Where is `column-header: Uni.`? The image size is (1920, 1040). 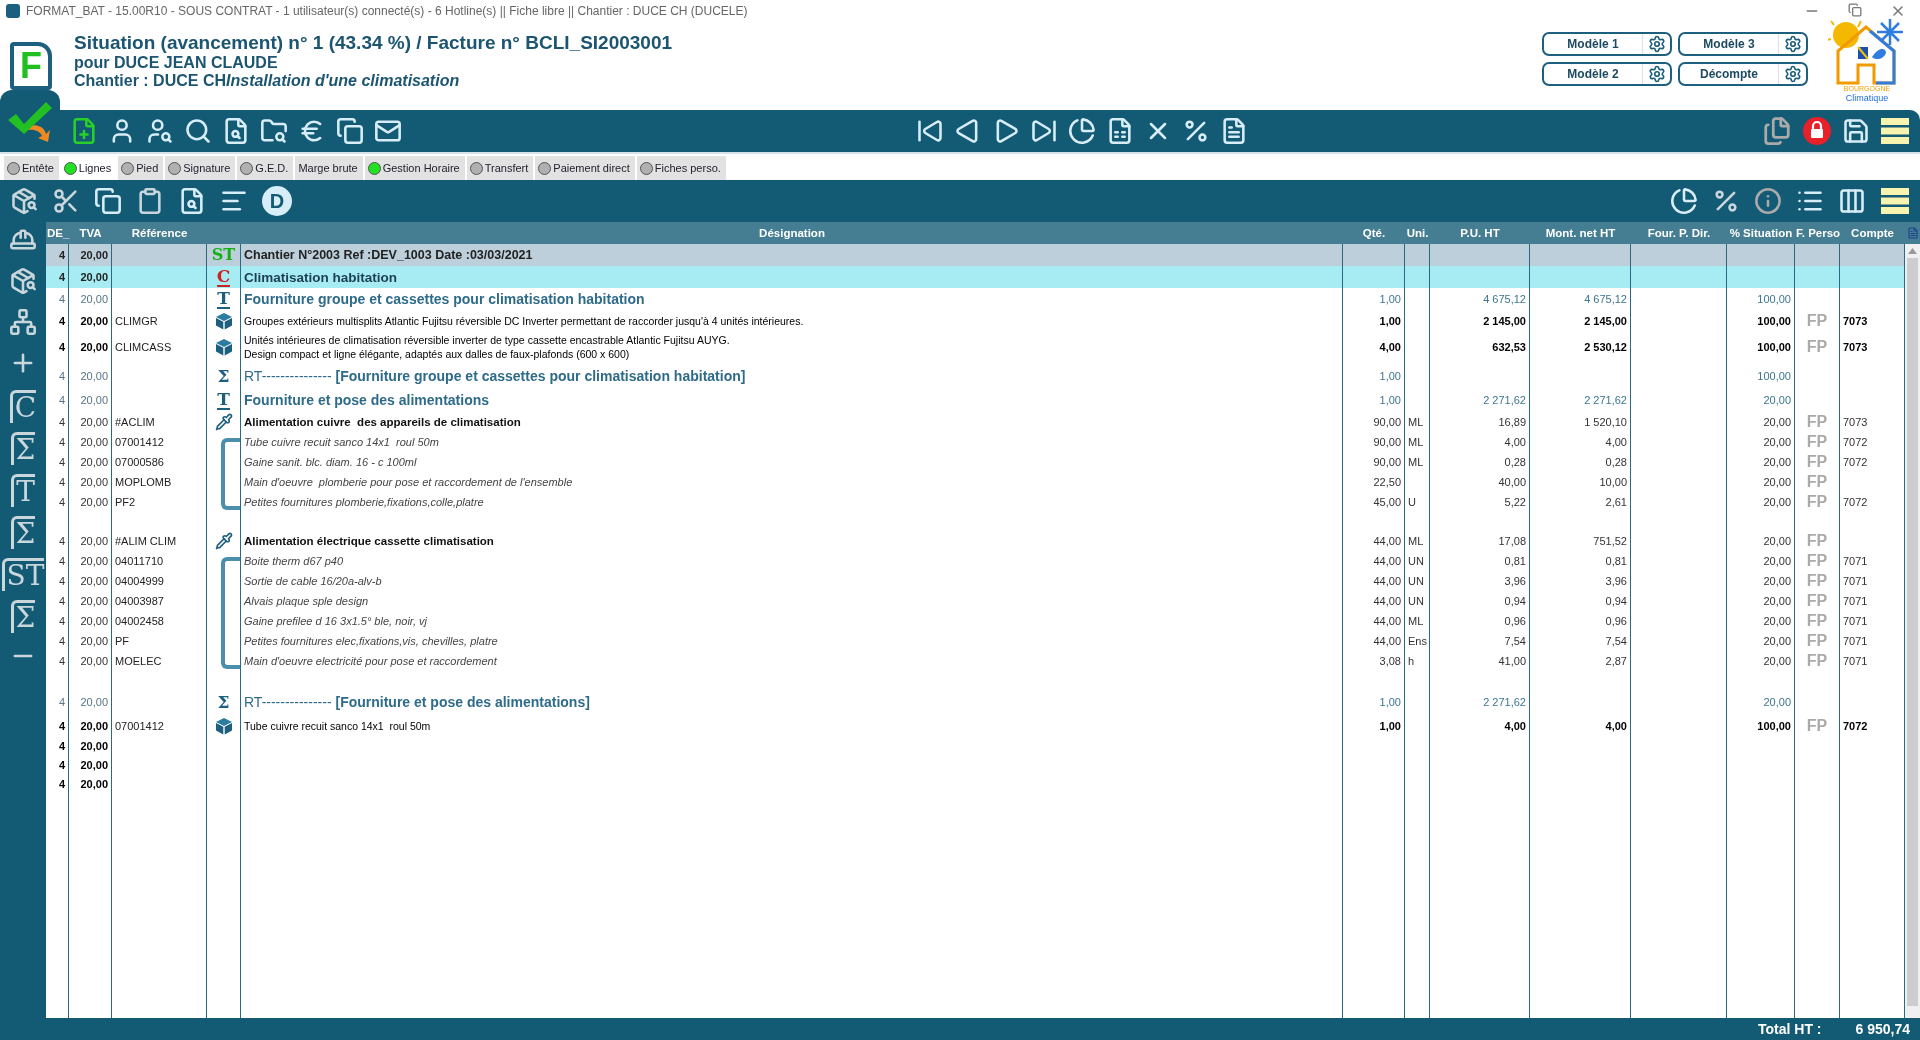
column-header: Uni. is located at coordinates (1417, 233).